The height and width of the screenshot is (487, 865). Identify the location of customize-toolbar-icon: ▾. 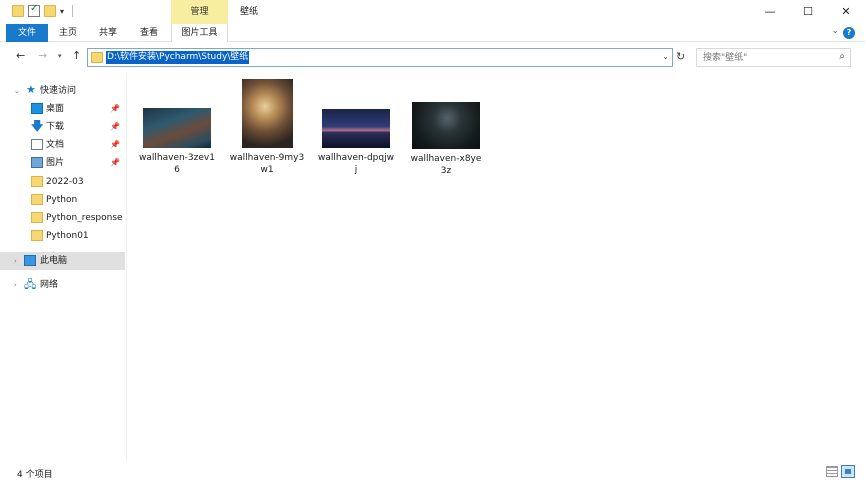
(62, 11).